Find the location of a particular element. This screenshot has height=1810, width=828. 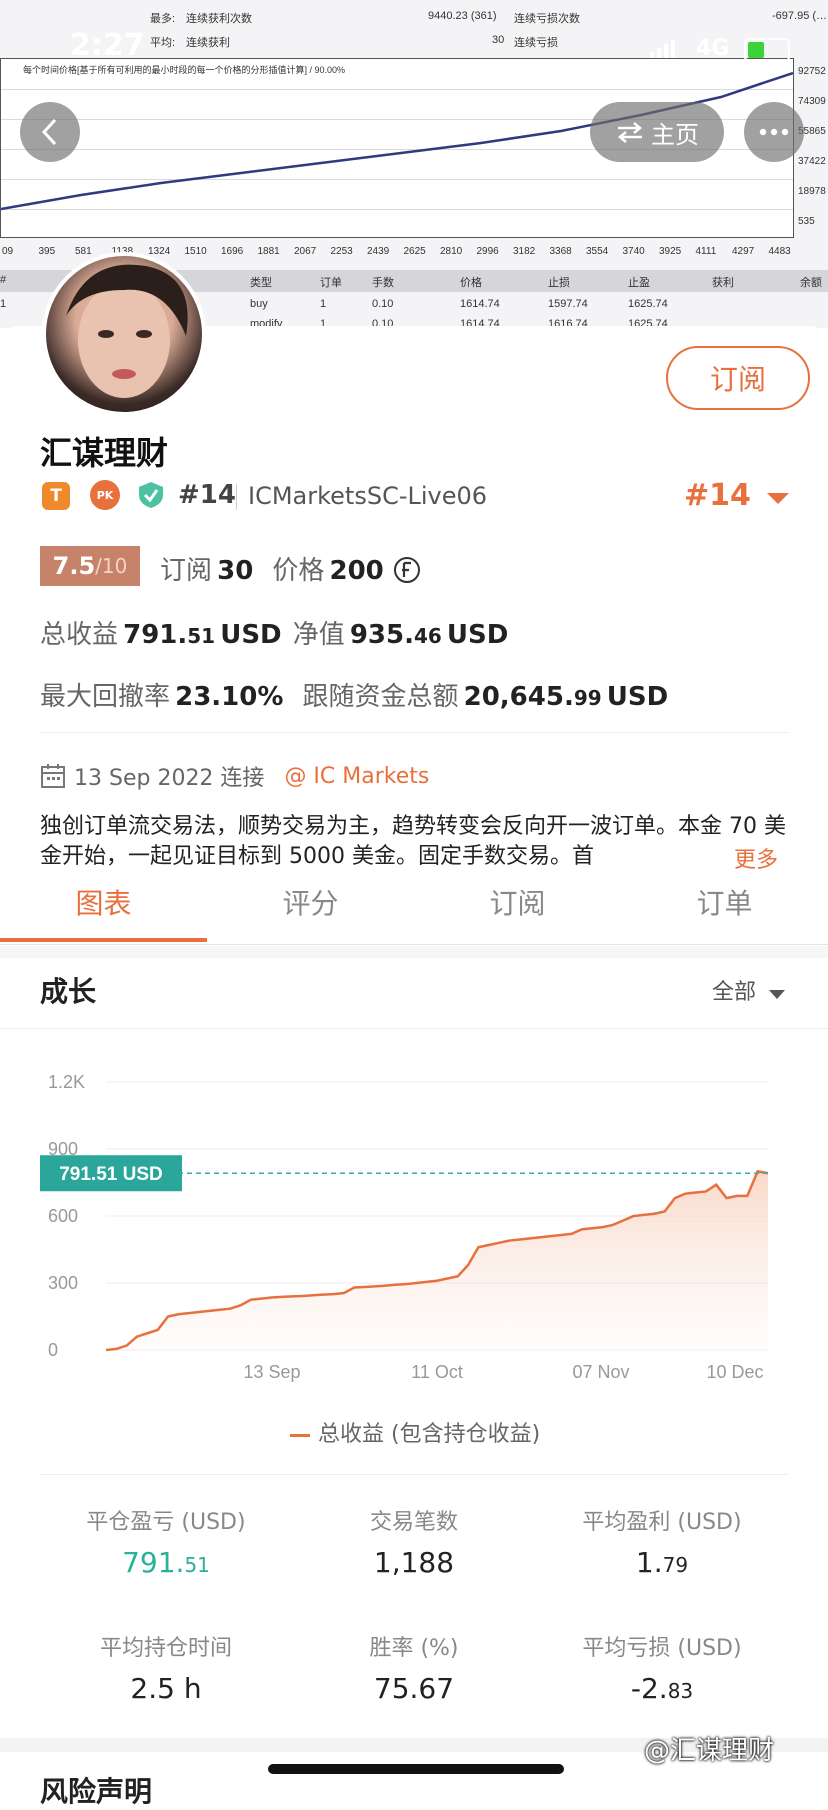

banner-y-tick: 74309 is located at coordinates (812, 101).